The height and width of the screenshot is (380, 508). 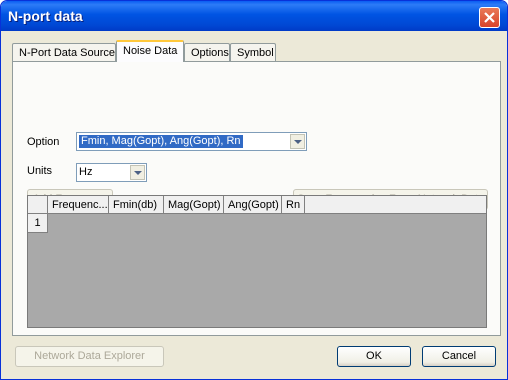 I want to click on column-header-rn: Rn, so click(x=293, y=205).